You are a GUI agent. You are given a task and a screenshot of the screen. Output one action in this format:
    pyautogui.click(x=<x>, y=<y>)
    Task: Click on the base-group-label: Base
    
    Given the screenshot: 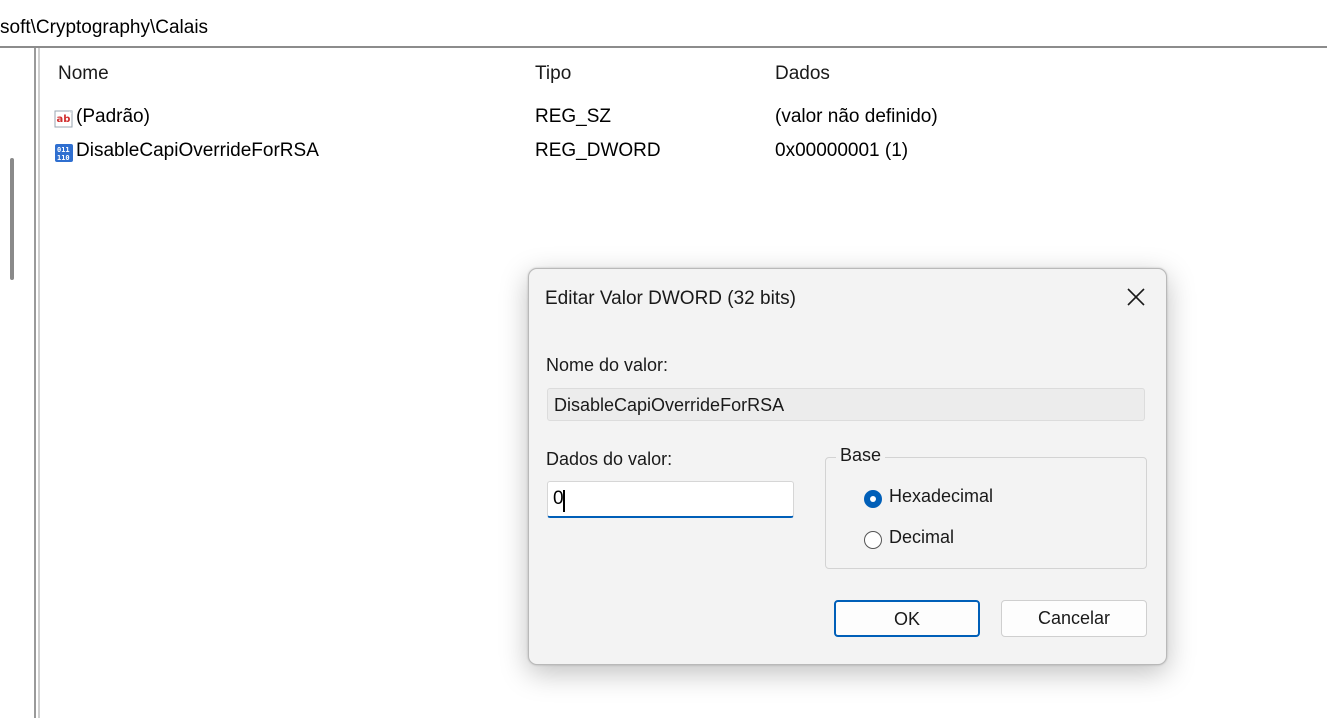 What is the action you would take?
    pyautogui.click(x=861, y=455)
    